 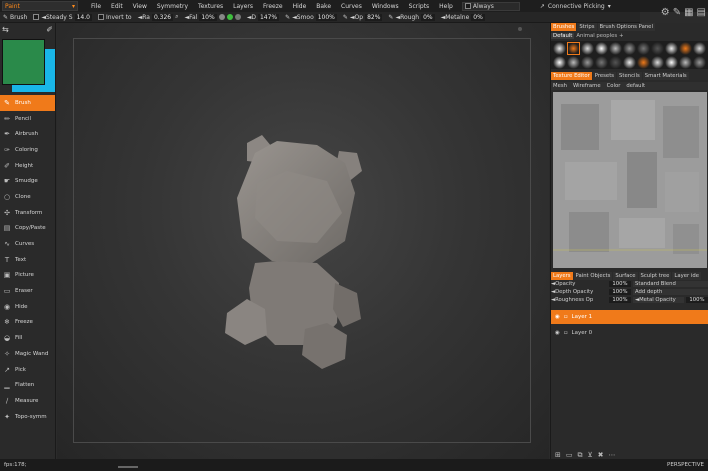 I want to click on opacity-row: ◄Opacity 100% Standard Blend, so click(x=629, y=284).